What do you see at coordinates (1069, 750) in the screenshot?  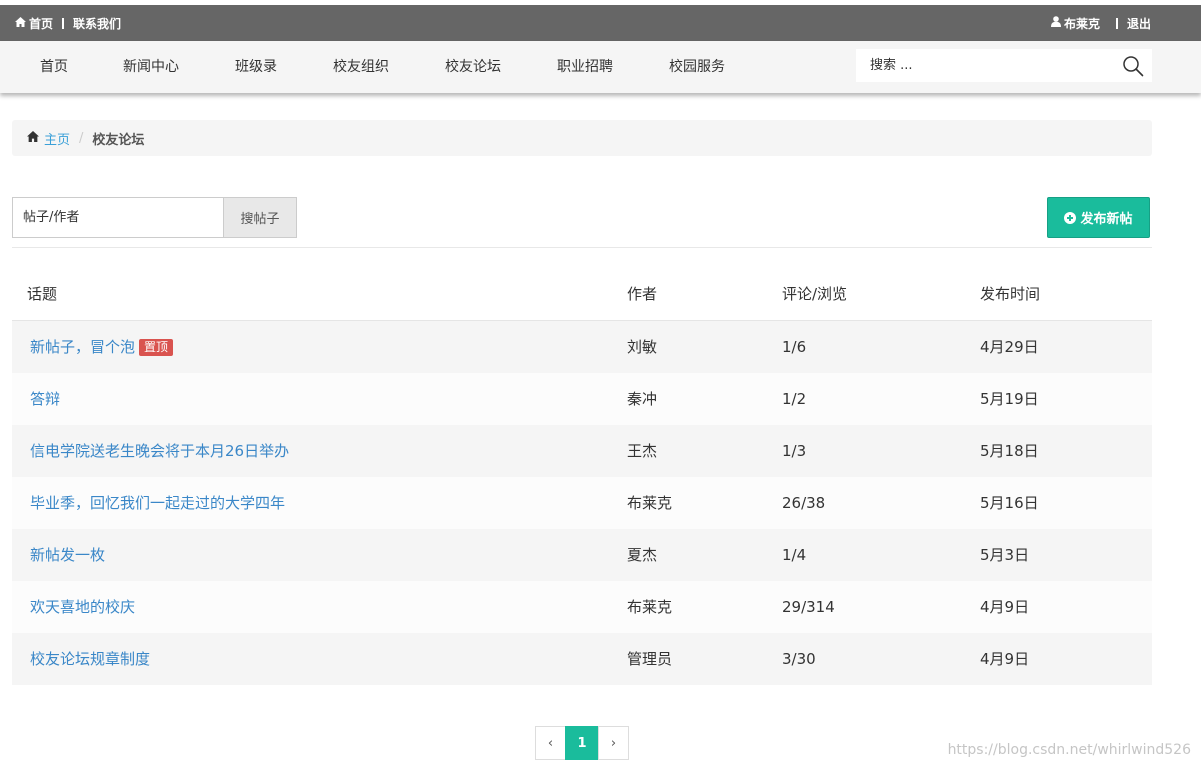 I see `watermark: https://blog.csdn.net/whirlwind526` at bounding box center [1069, 750].